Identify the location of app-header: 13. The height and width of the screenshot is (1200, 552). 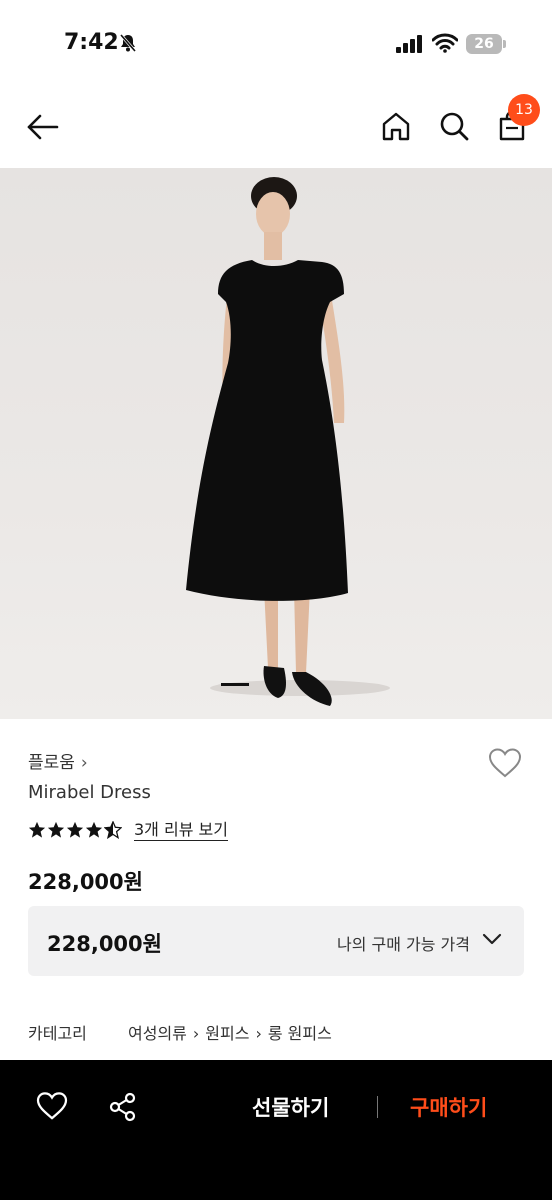
(276, 129).